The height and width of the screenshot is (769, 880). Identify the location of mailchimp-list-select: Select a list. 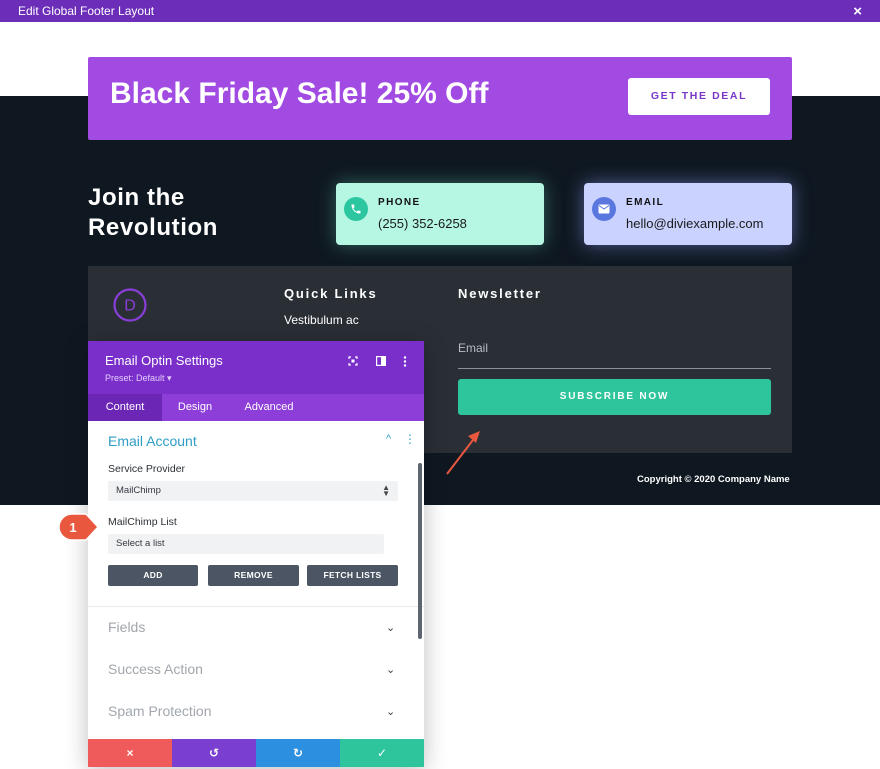
(246, 544).